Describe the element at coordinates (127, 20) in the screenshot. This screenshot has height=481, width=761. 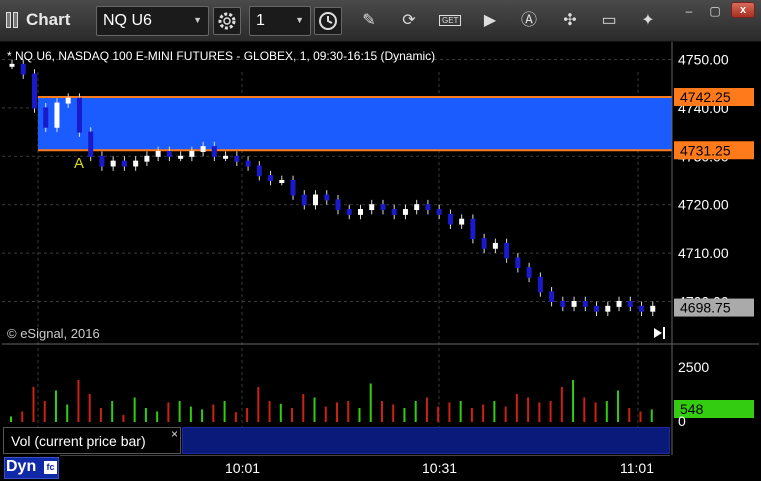
I see `symbol-value: NQ U6` at that location.